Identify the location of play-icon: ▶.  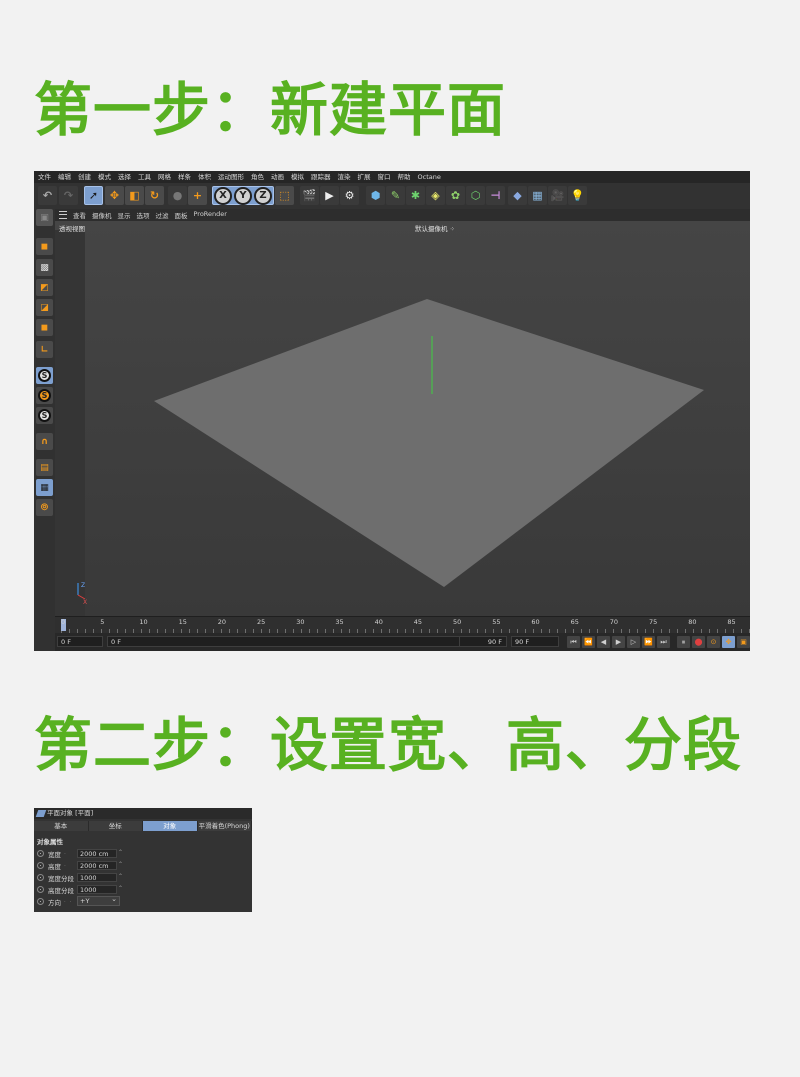
(618, 642).